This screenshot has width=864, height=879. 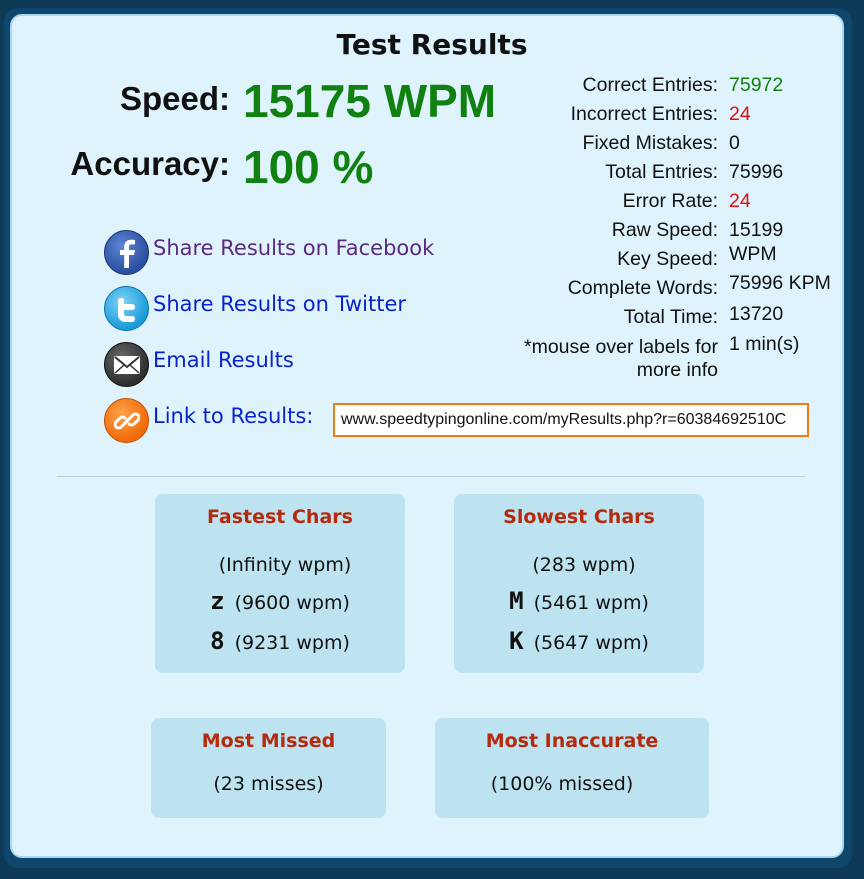 I want to click on wpm: (9600 wpm), so click(x=292, y=603).